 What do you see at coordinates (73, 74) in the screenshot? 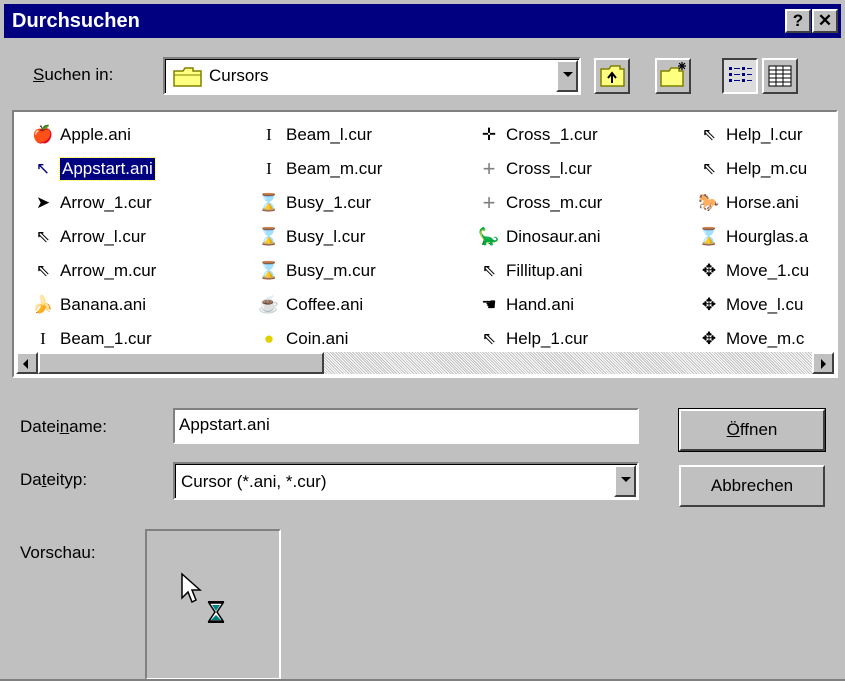
I see `look-in-label: Suchen in:` at bounding box center [73, 74].